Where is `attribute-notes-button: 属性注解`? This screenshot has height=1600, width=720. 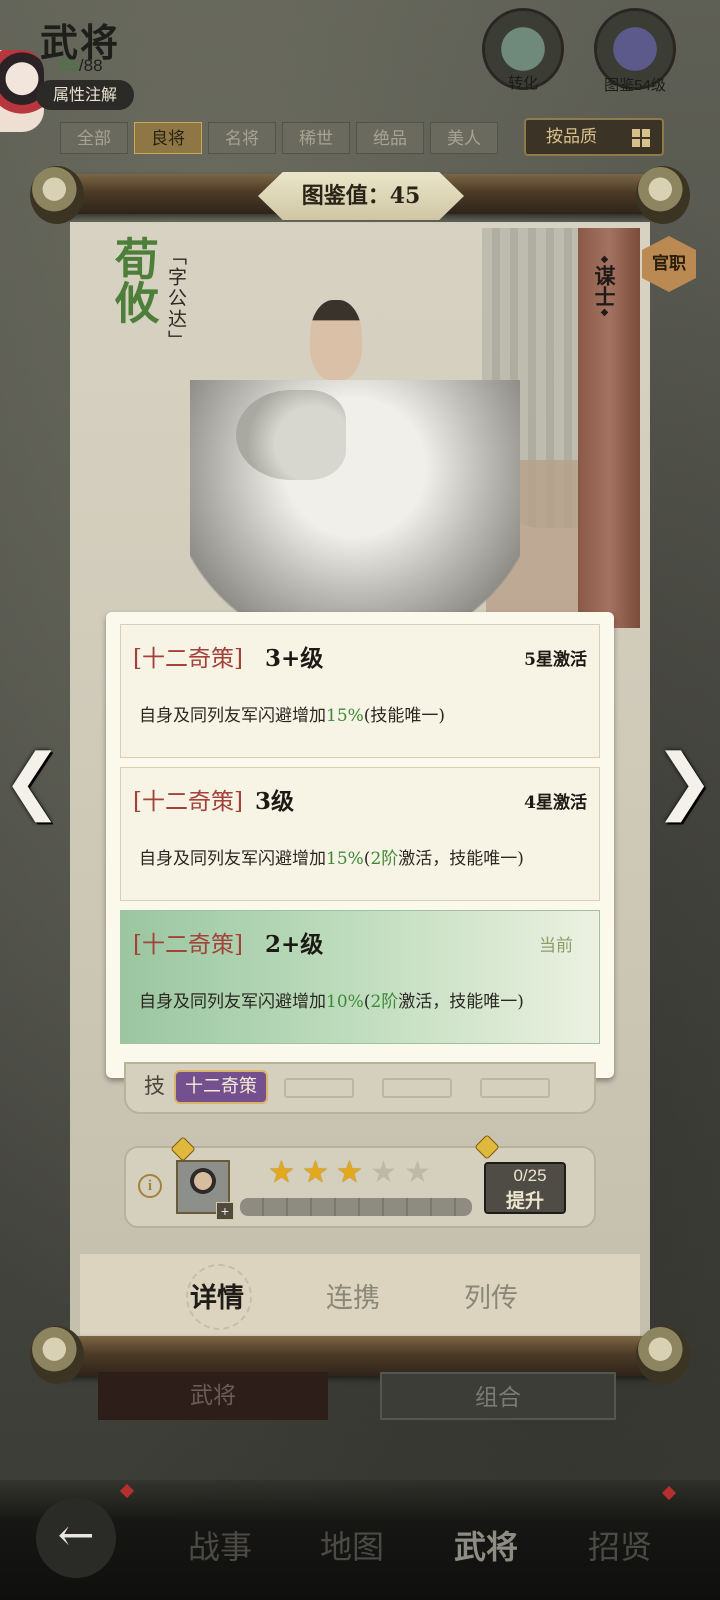 attribute-notes-button: 属性注解 is located at coordinates (85, 95).